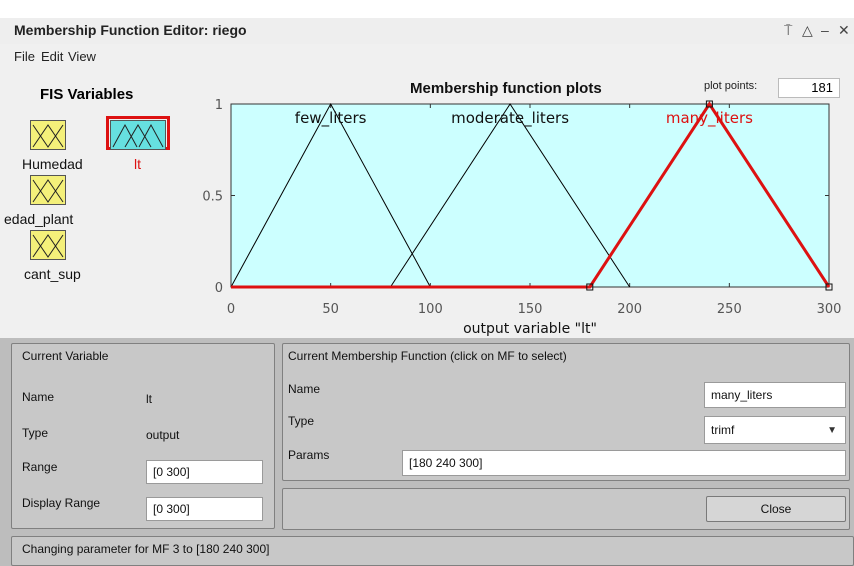  Describe the element at coordinates (510, 118) in the screenshot. I see `mf-label-moderate-liters: moderate_liters` at that location.